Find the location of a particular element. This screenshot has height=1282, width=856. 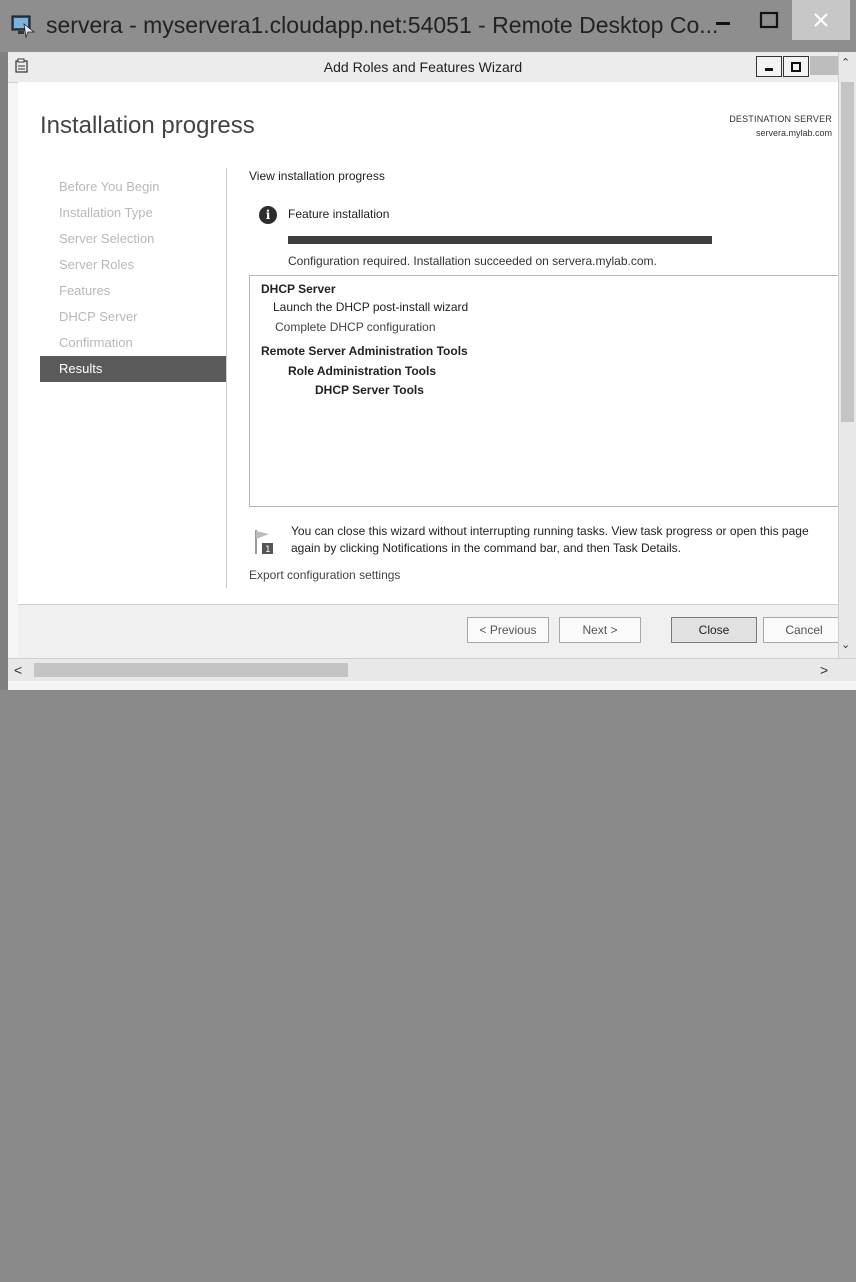

rdp-maximize-button is located at coordinates (769, 20).